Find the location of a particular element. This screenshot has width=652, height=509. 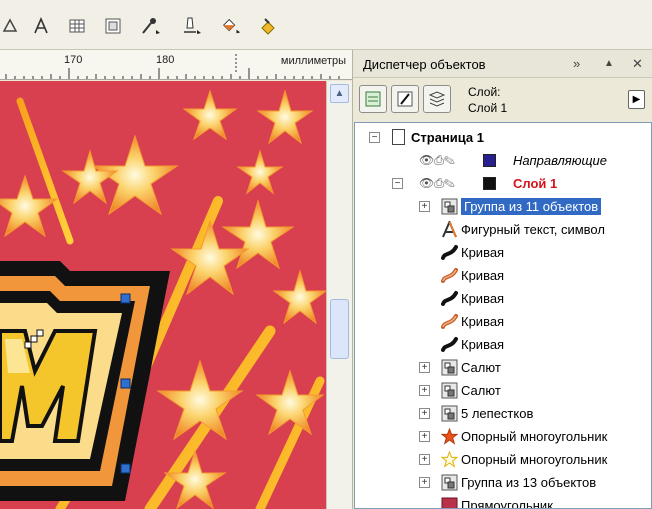

toolbar is located at coordinates (326, 25).